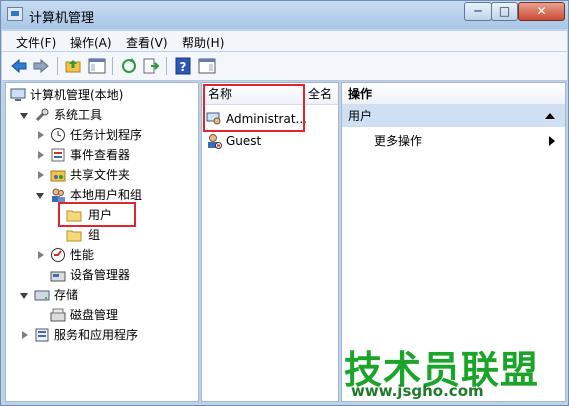 Image resolution: width=569 pixels, height=406 pixels. What do you see at coordinates (58, 276) in the screenshot?
I see `device-manager-icon` at bounding box center [58, 276].